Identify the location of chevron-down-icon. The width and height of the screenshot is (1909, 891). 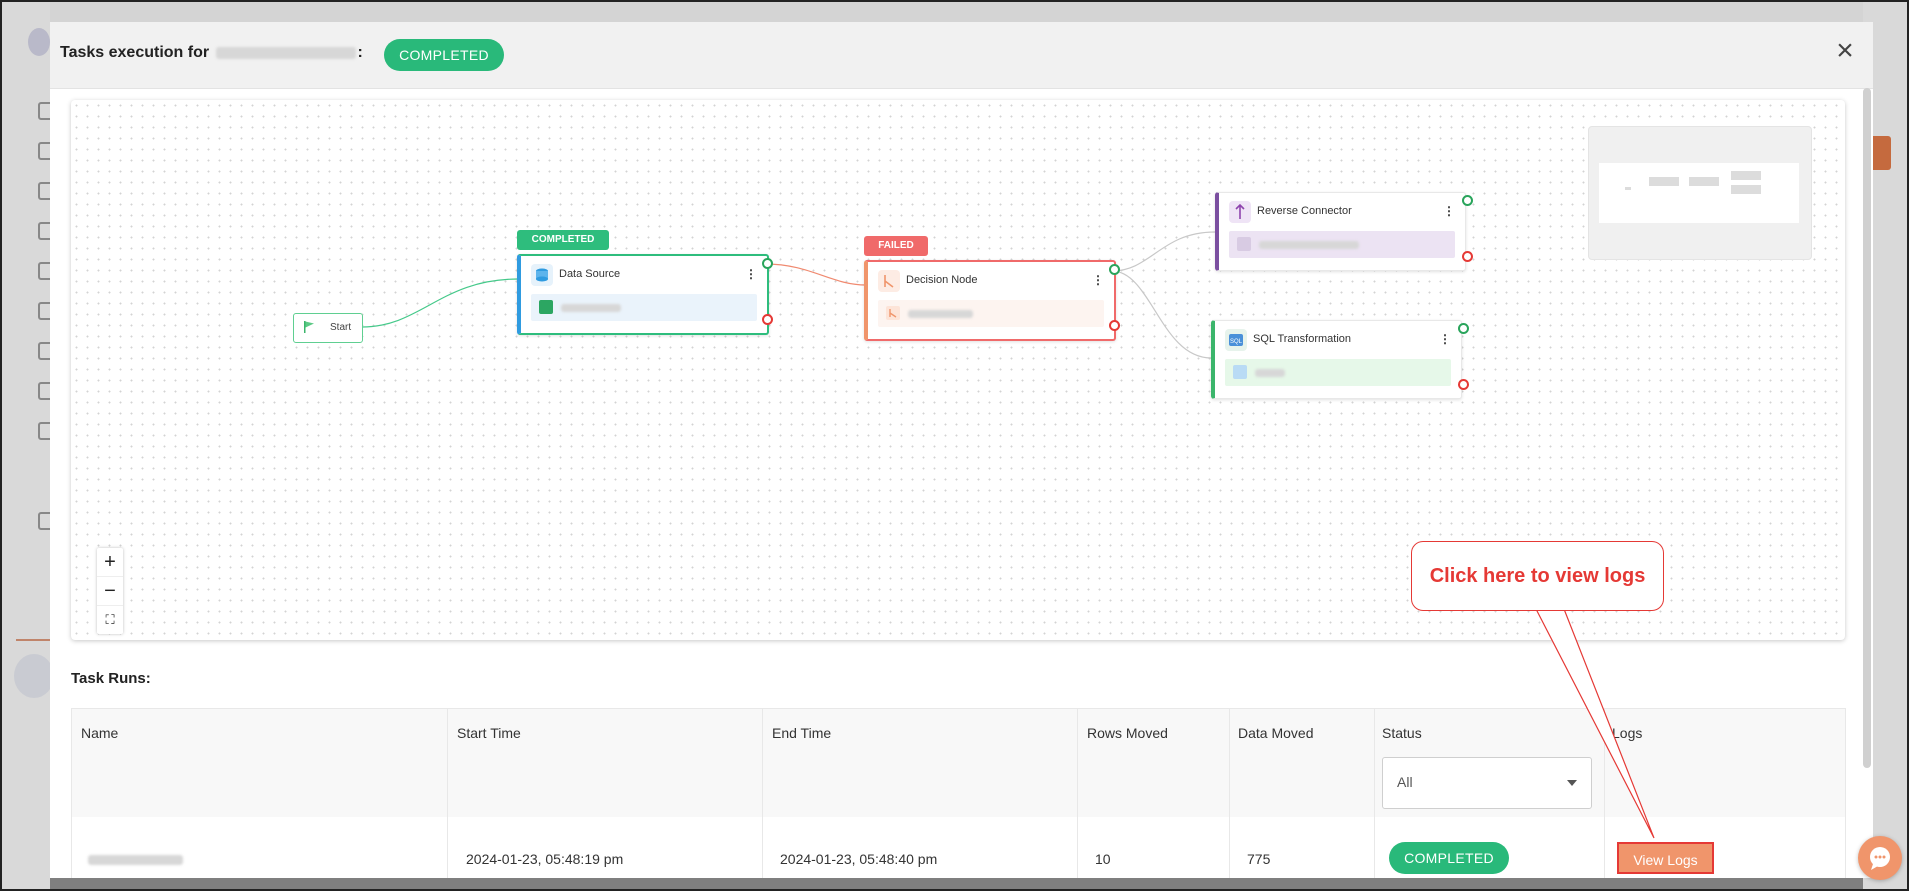
(1572, 783).